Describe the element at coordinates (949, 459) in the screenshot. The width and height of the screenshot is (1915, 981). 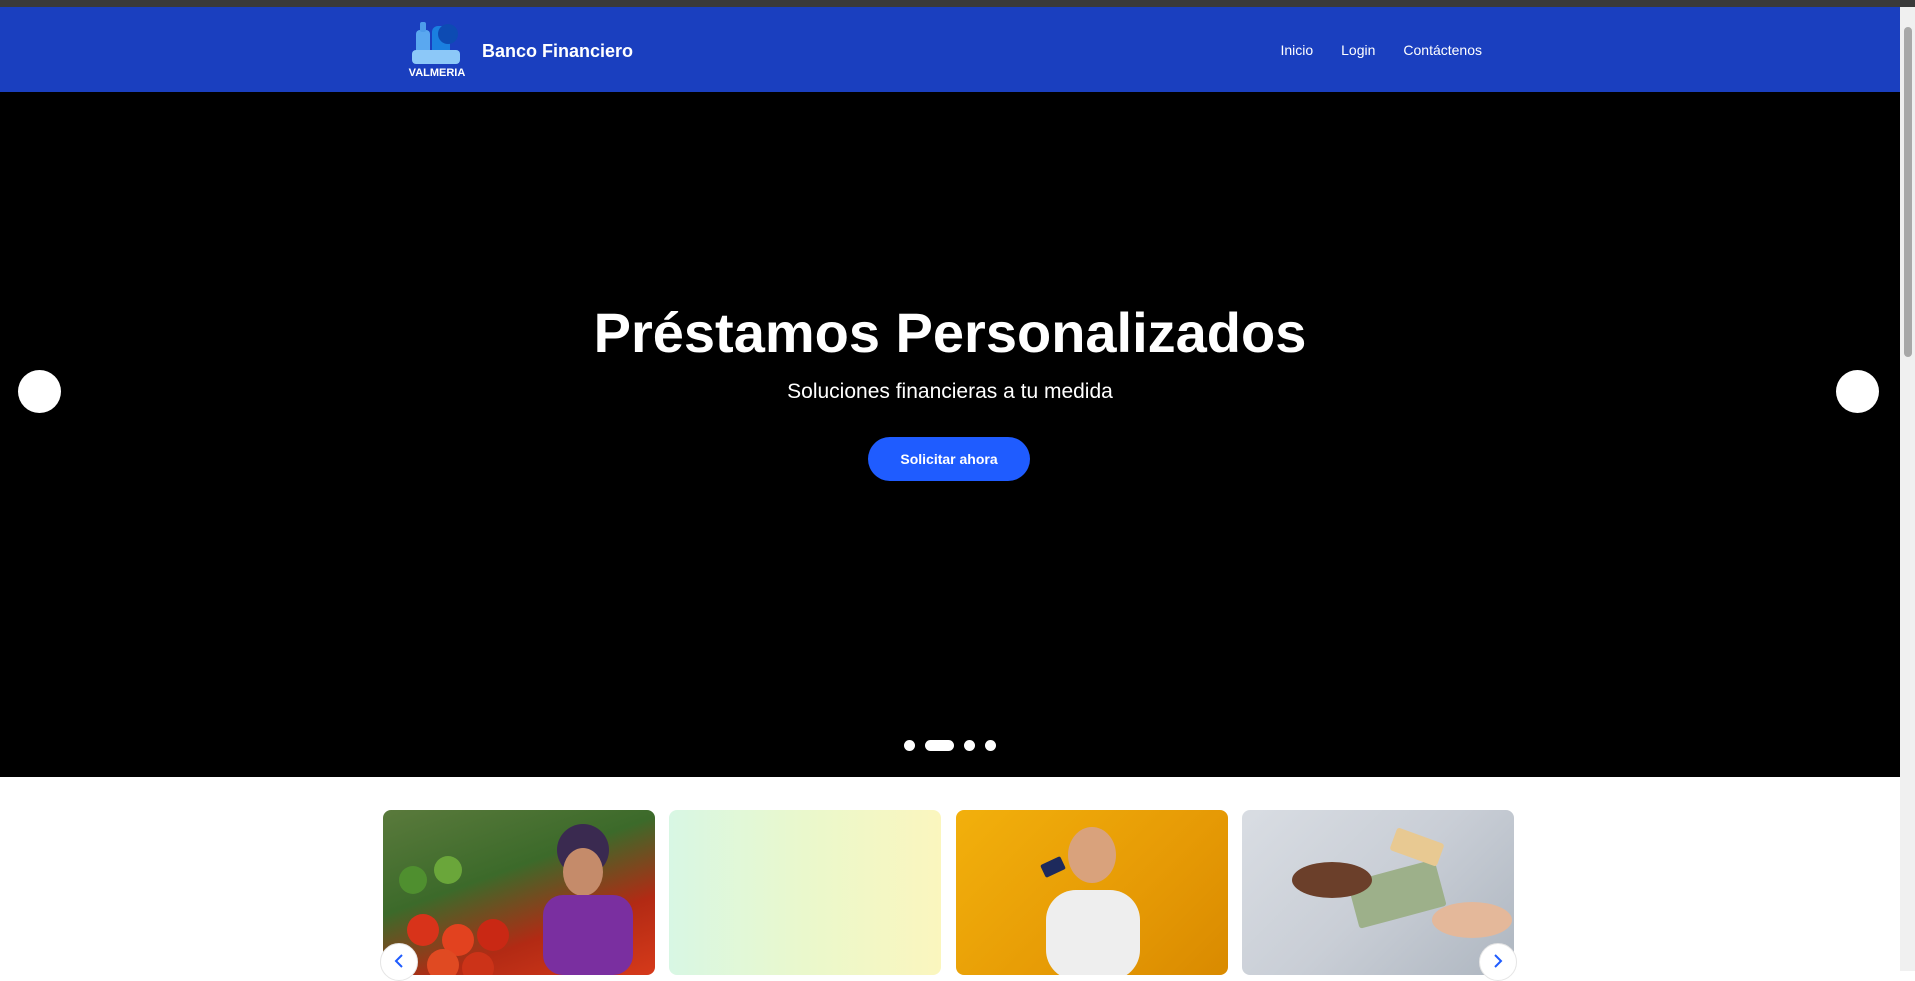
I see `solicitar-ahora-button: Solicitar ahora` at that location.